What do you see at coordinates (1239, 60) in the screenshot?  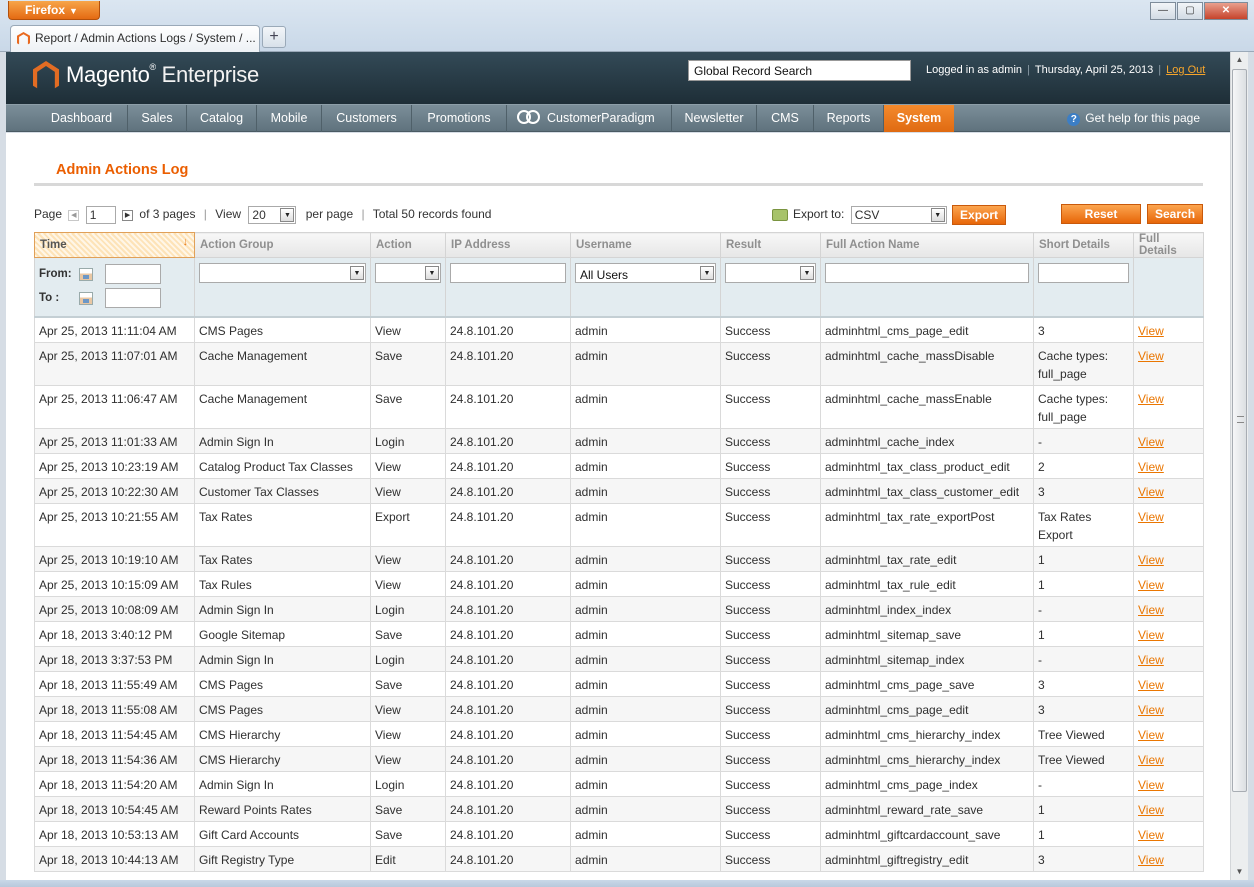 I see `scroll-up-icon: ▲` at bounding box center [1239, 60].